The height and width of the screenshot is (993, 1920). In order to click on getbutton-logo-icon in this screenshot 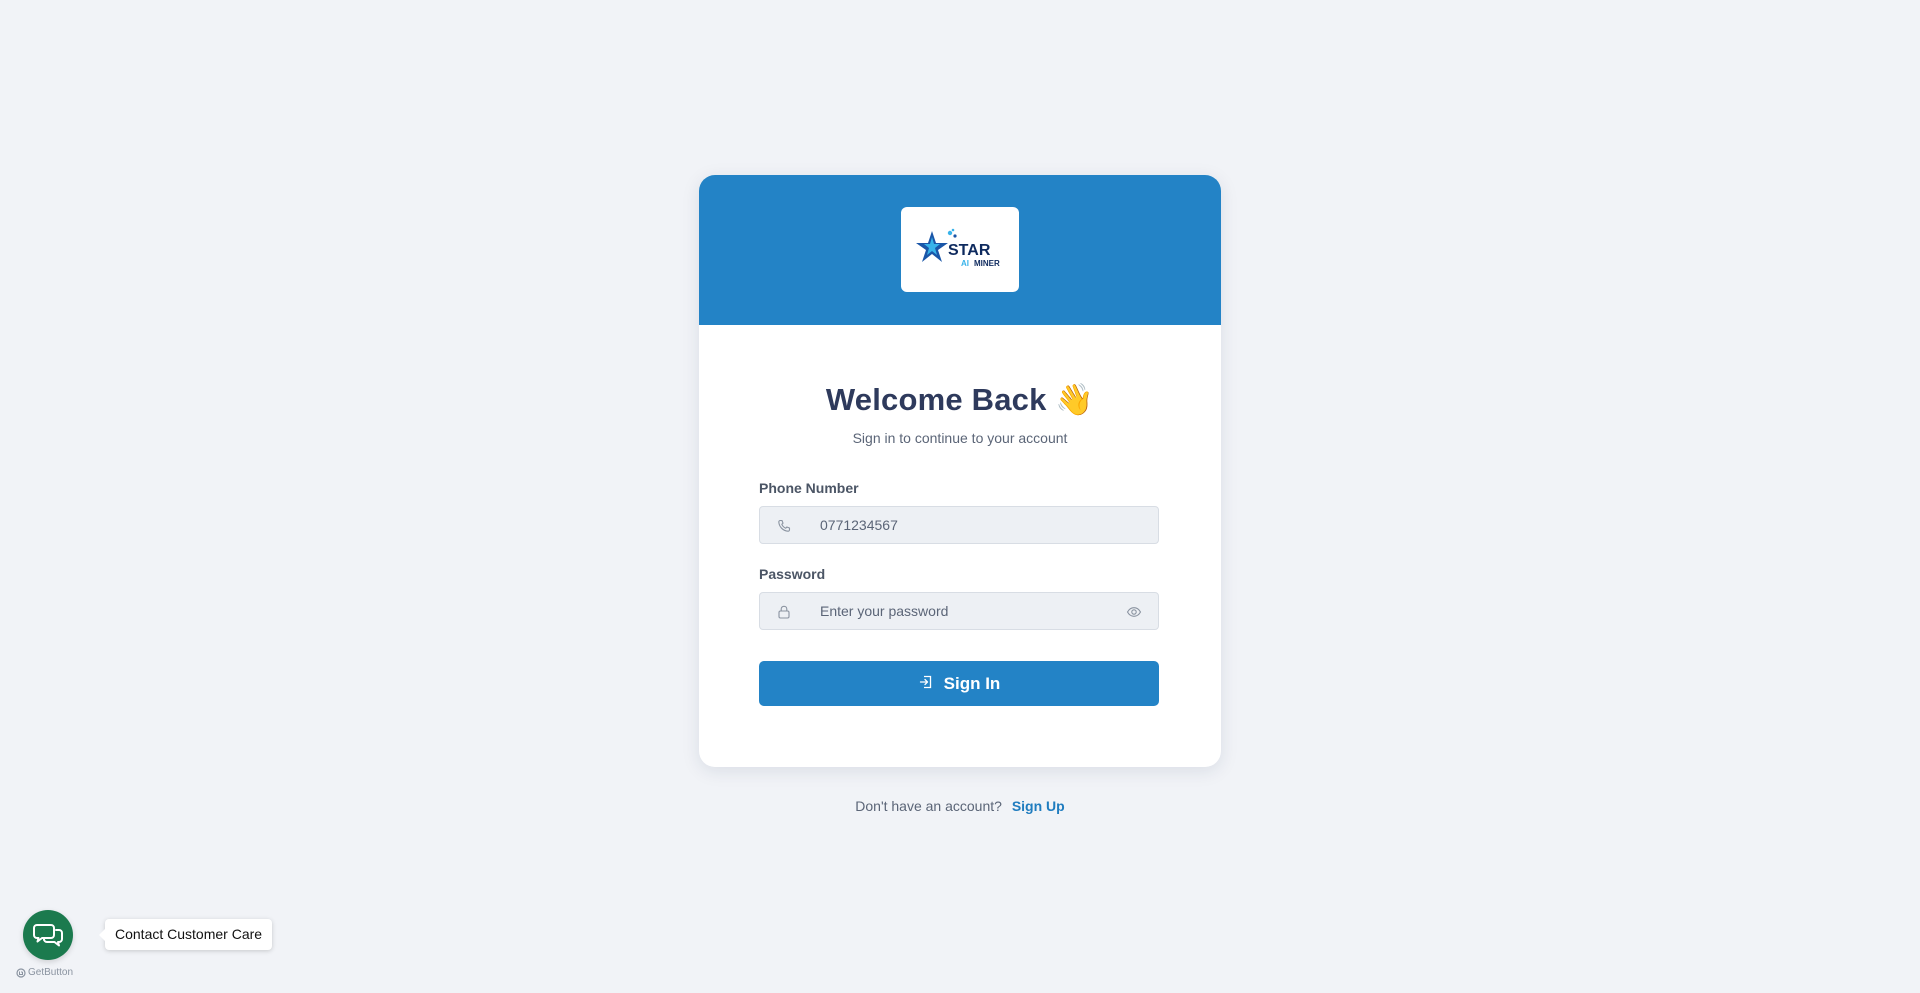, I will do `click(21, 972)`.